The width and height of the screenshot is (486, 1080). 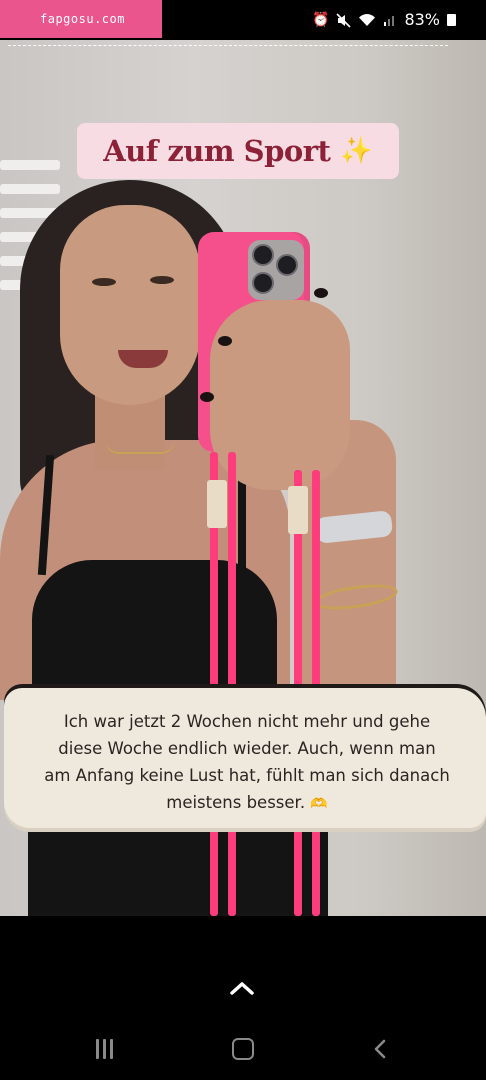 What do you see at coordinates (162, 280) in the screenshot?
I see `right-eye` at bounding box center [162, 280].